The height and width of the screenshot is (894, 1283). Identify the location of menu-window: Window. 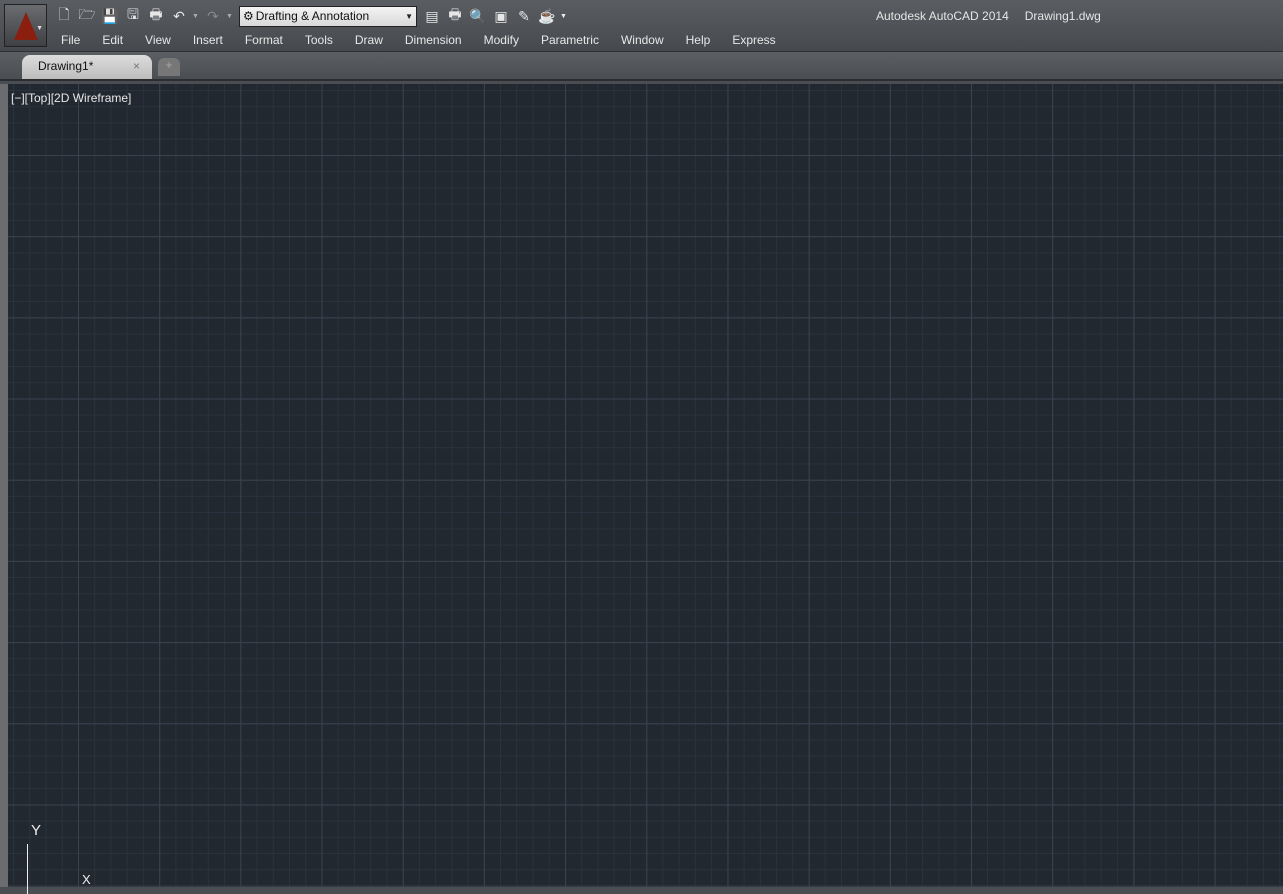
(642, 40).